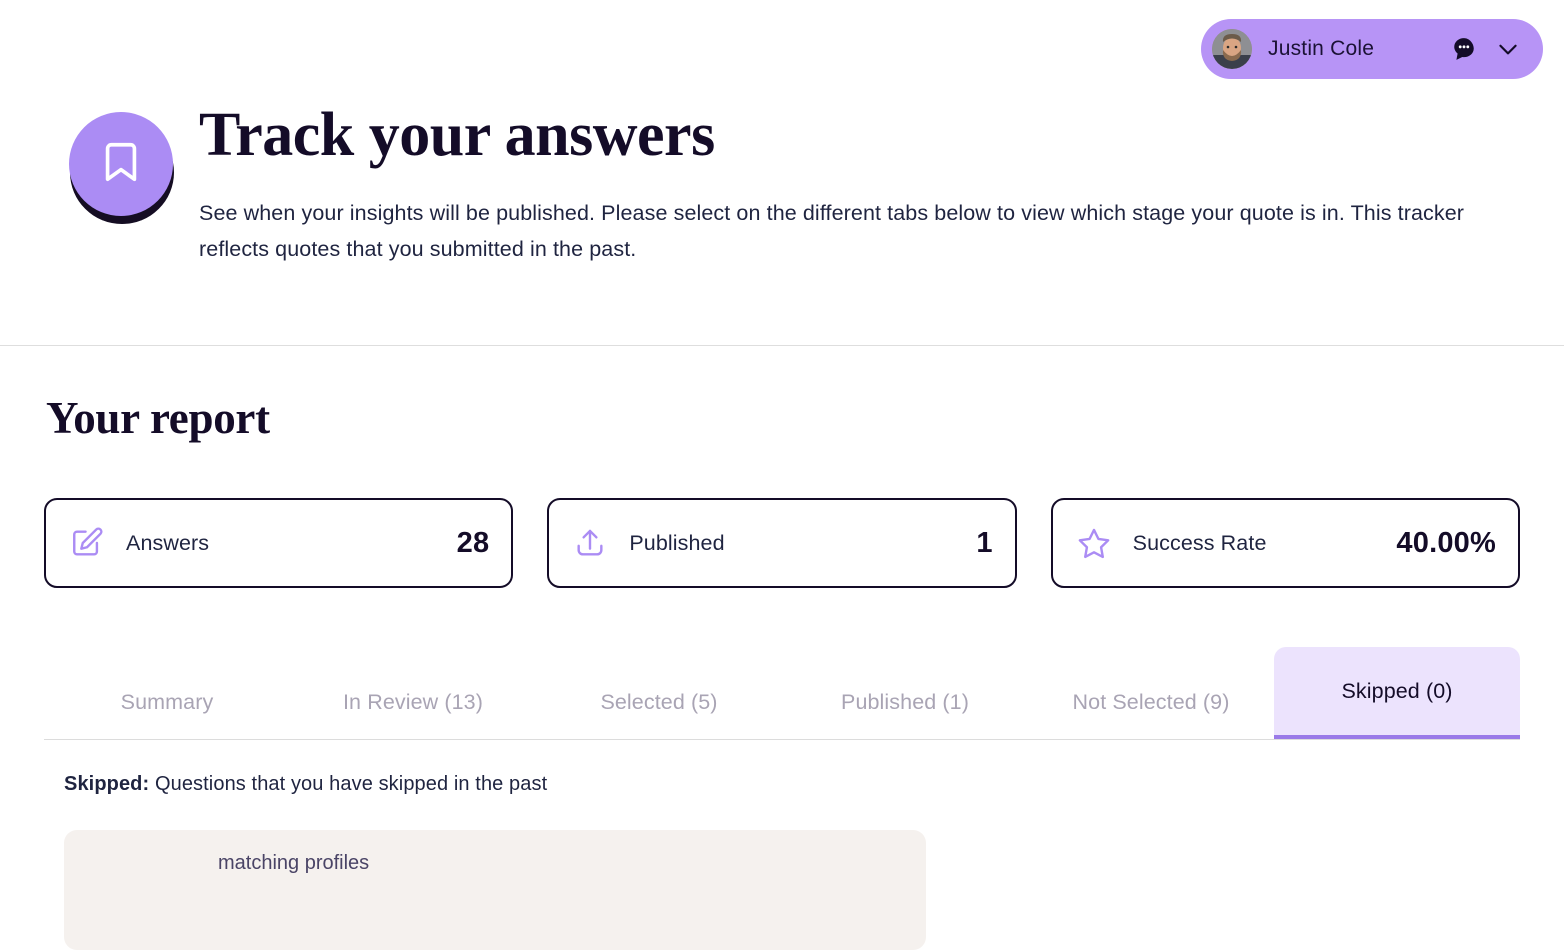 The image size is (1564, 950). I want to click on pill-actions, so click(1486, 49).